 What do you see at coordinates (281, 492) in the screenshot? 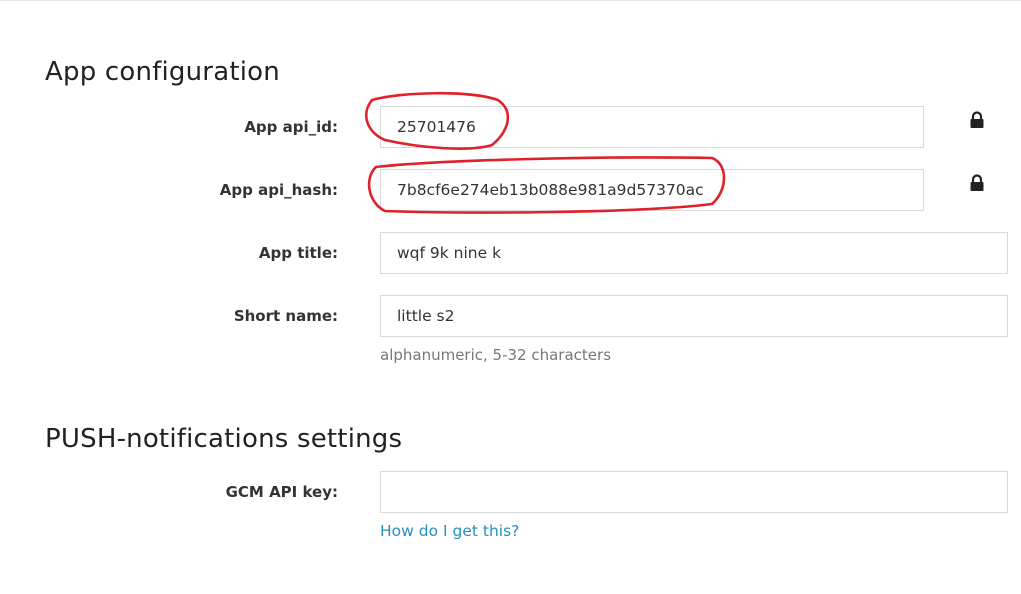
I see `gcm-api-key-label: GCM API key:` at bounding box center [281, 492].